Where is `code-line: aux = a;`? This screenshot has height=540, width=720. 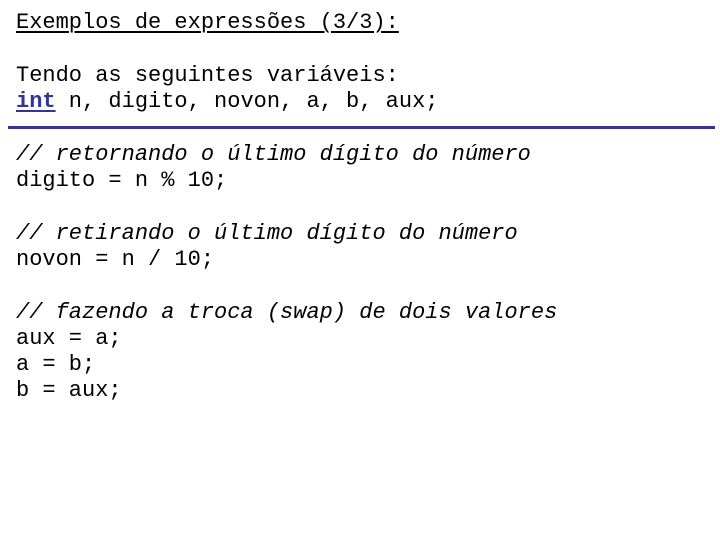
code-line: aux = a; is located at coordinates (69, 338).